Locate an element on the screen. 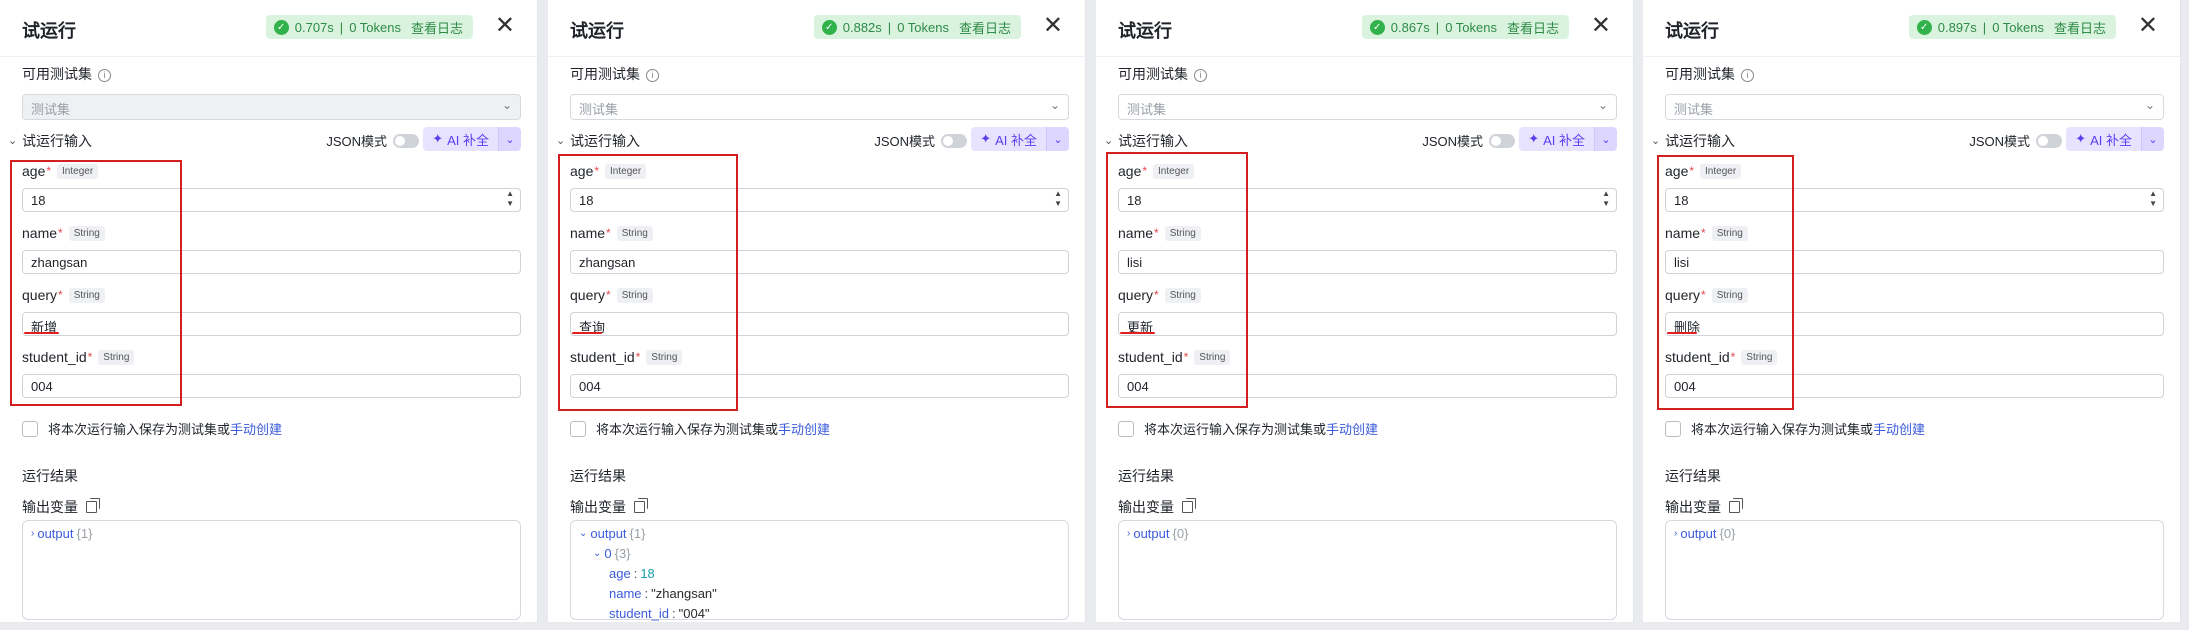 The height and width of the screenshot is (630, 2189). tree-row-output: › output {1} is located at coordinates (61, 533).